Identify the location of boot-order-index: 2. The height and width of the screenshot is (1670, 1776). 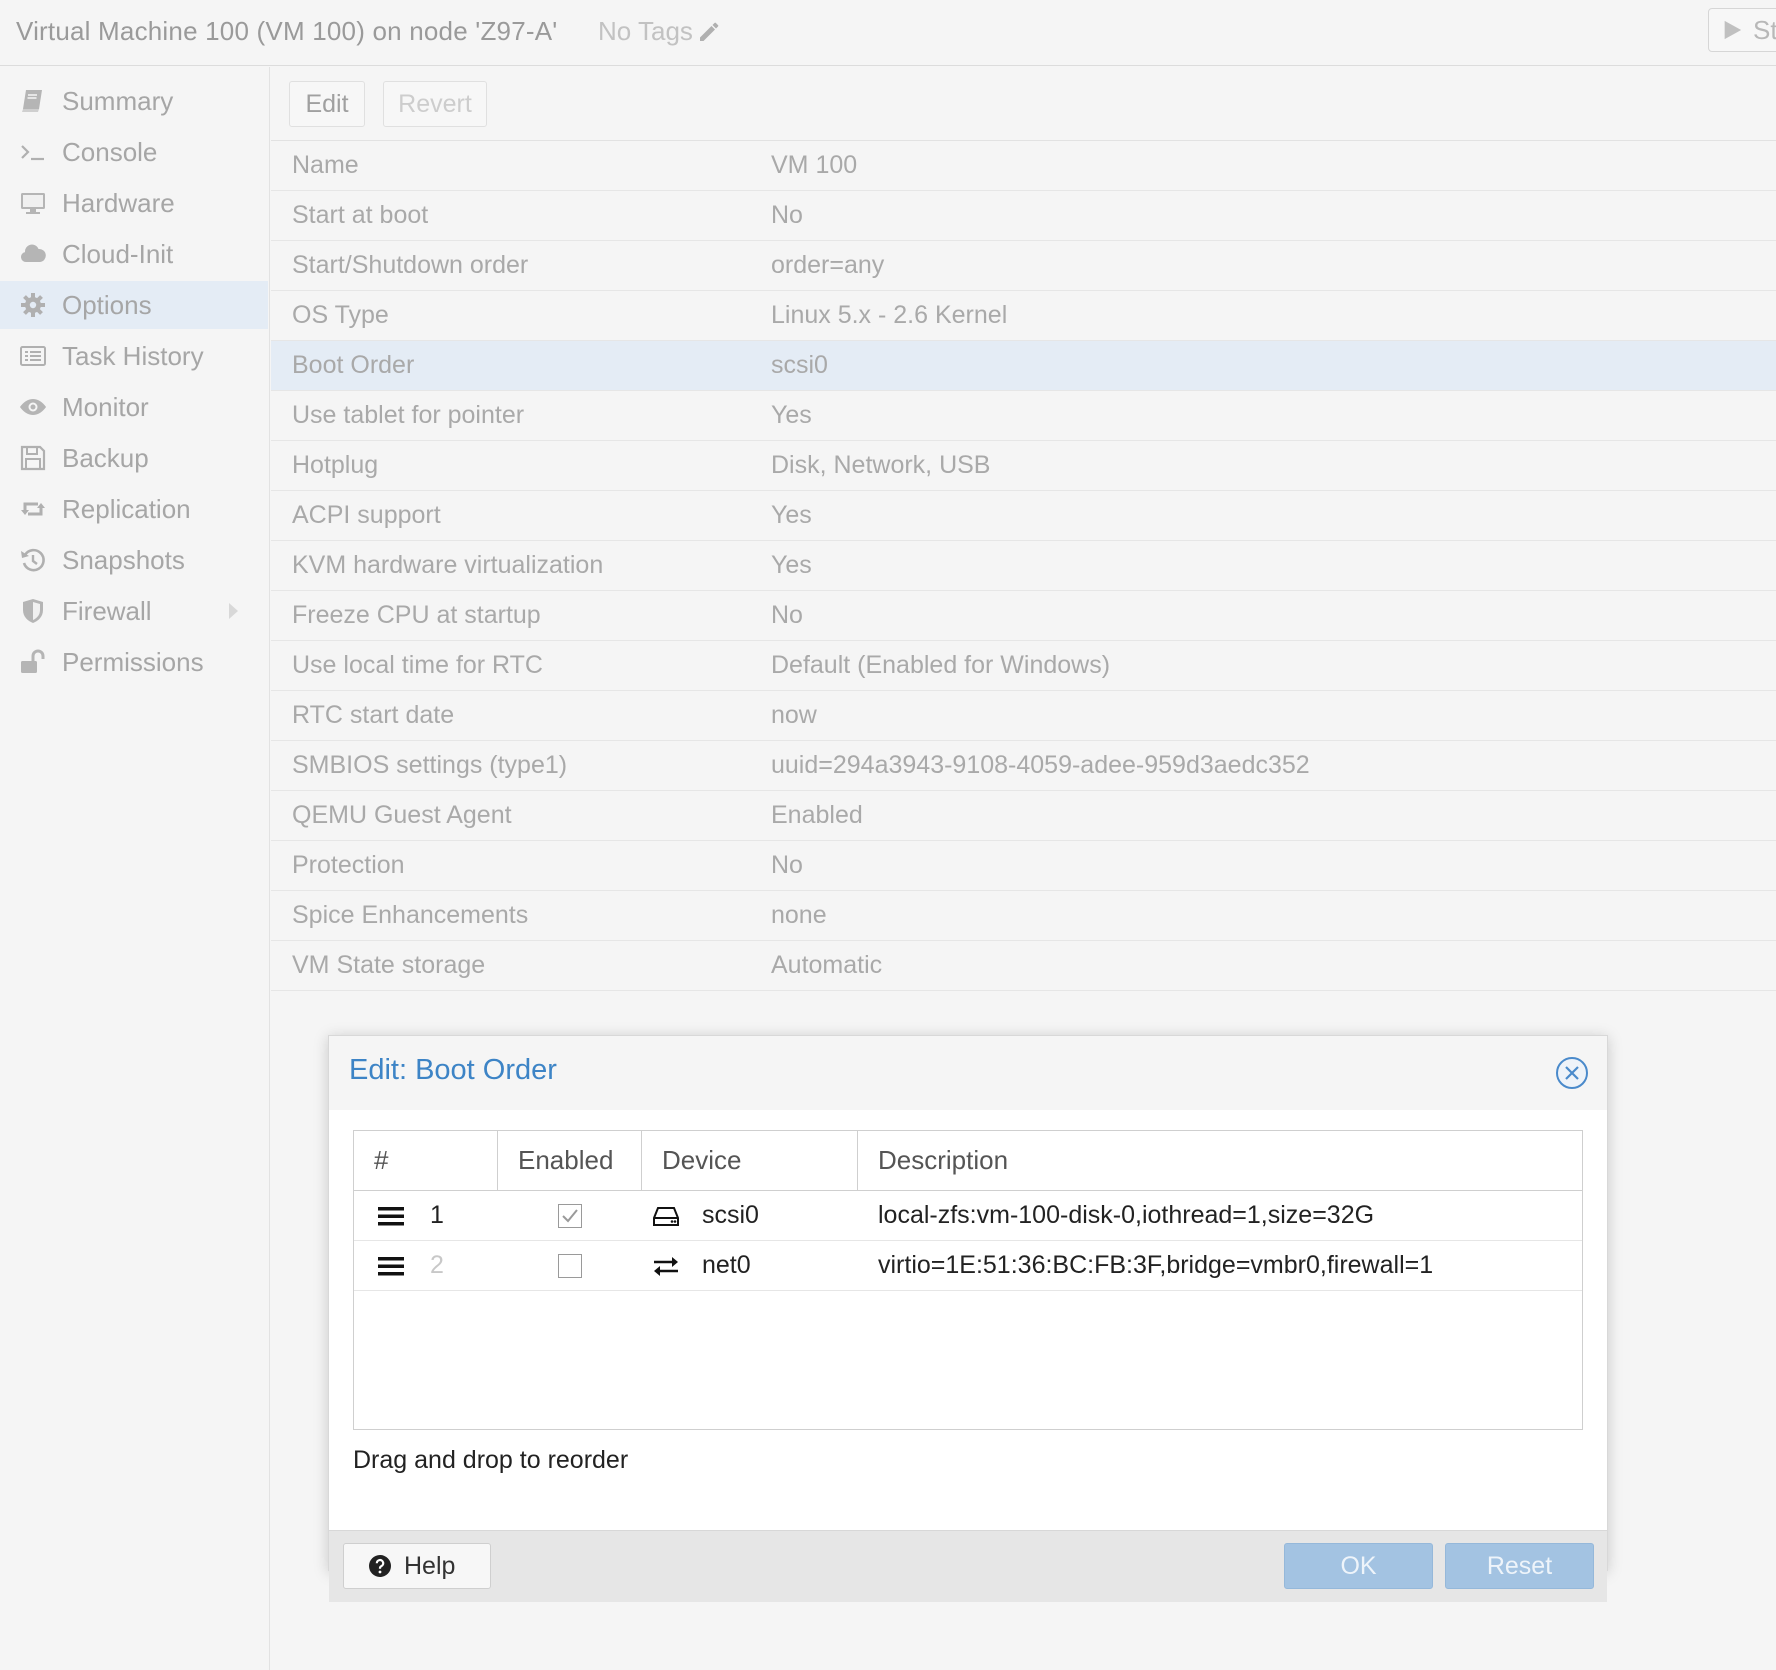
(437, 1265).